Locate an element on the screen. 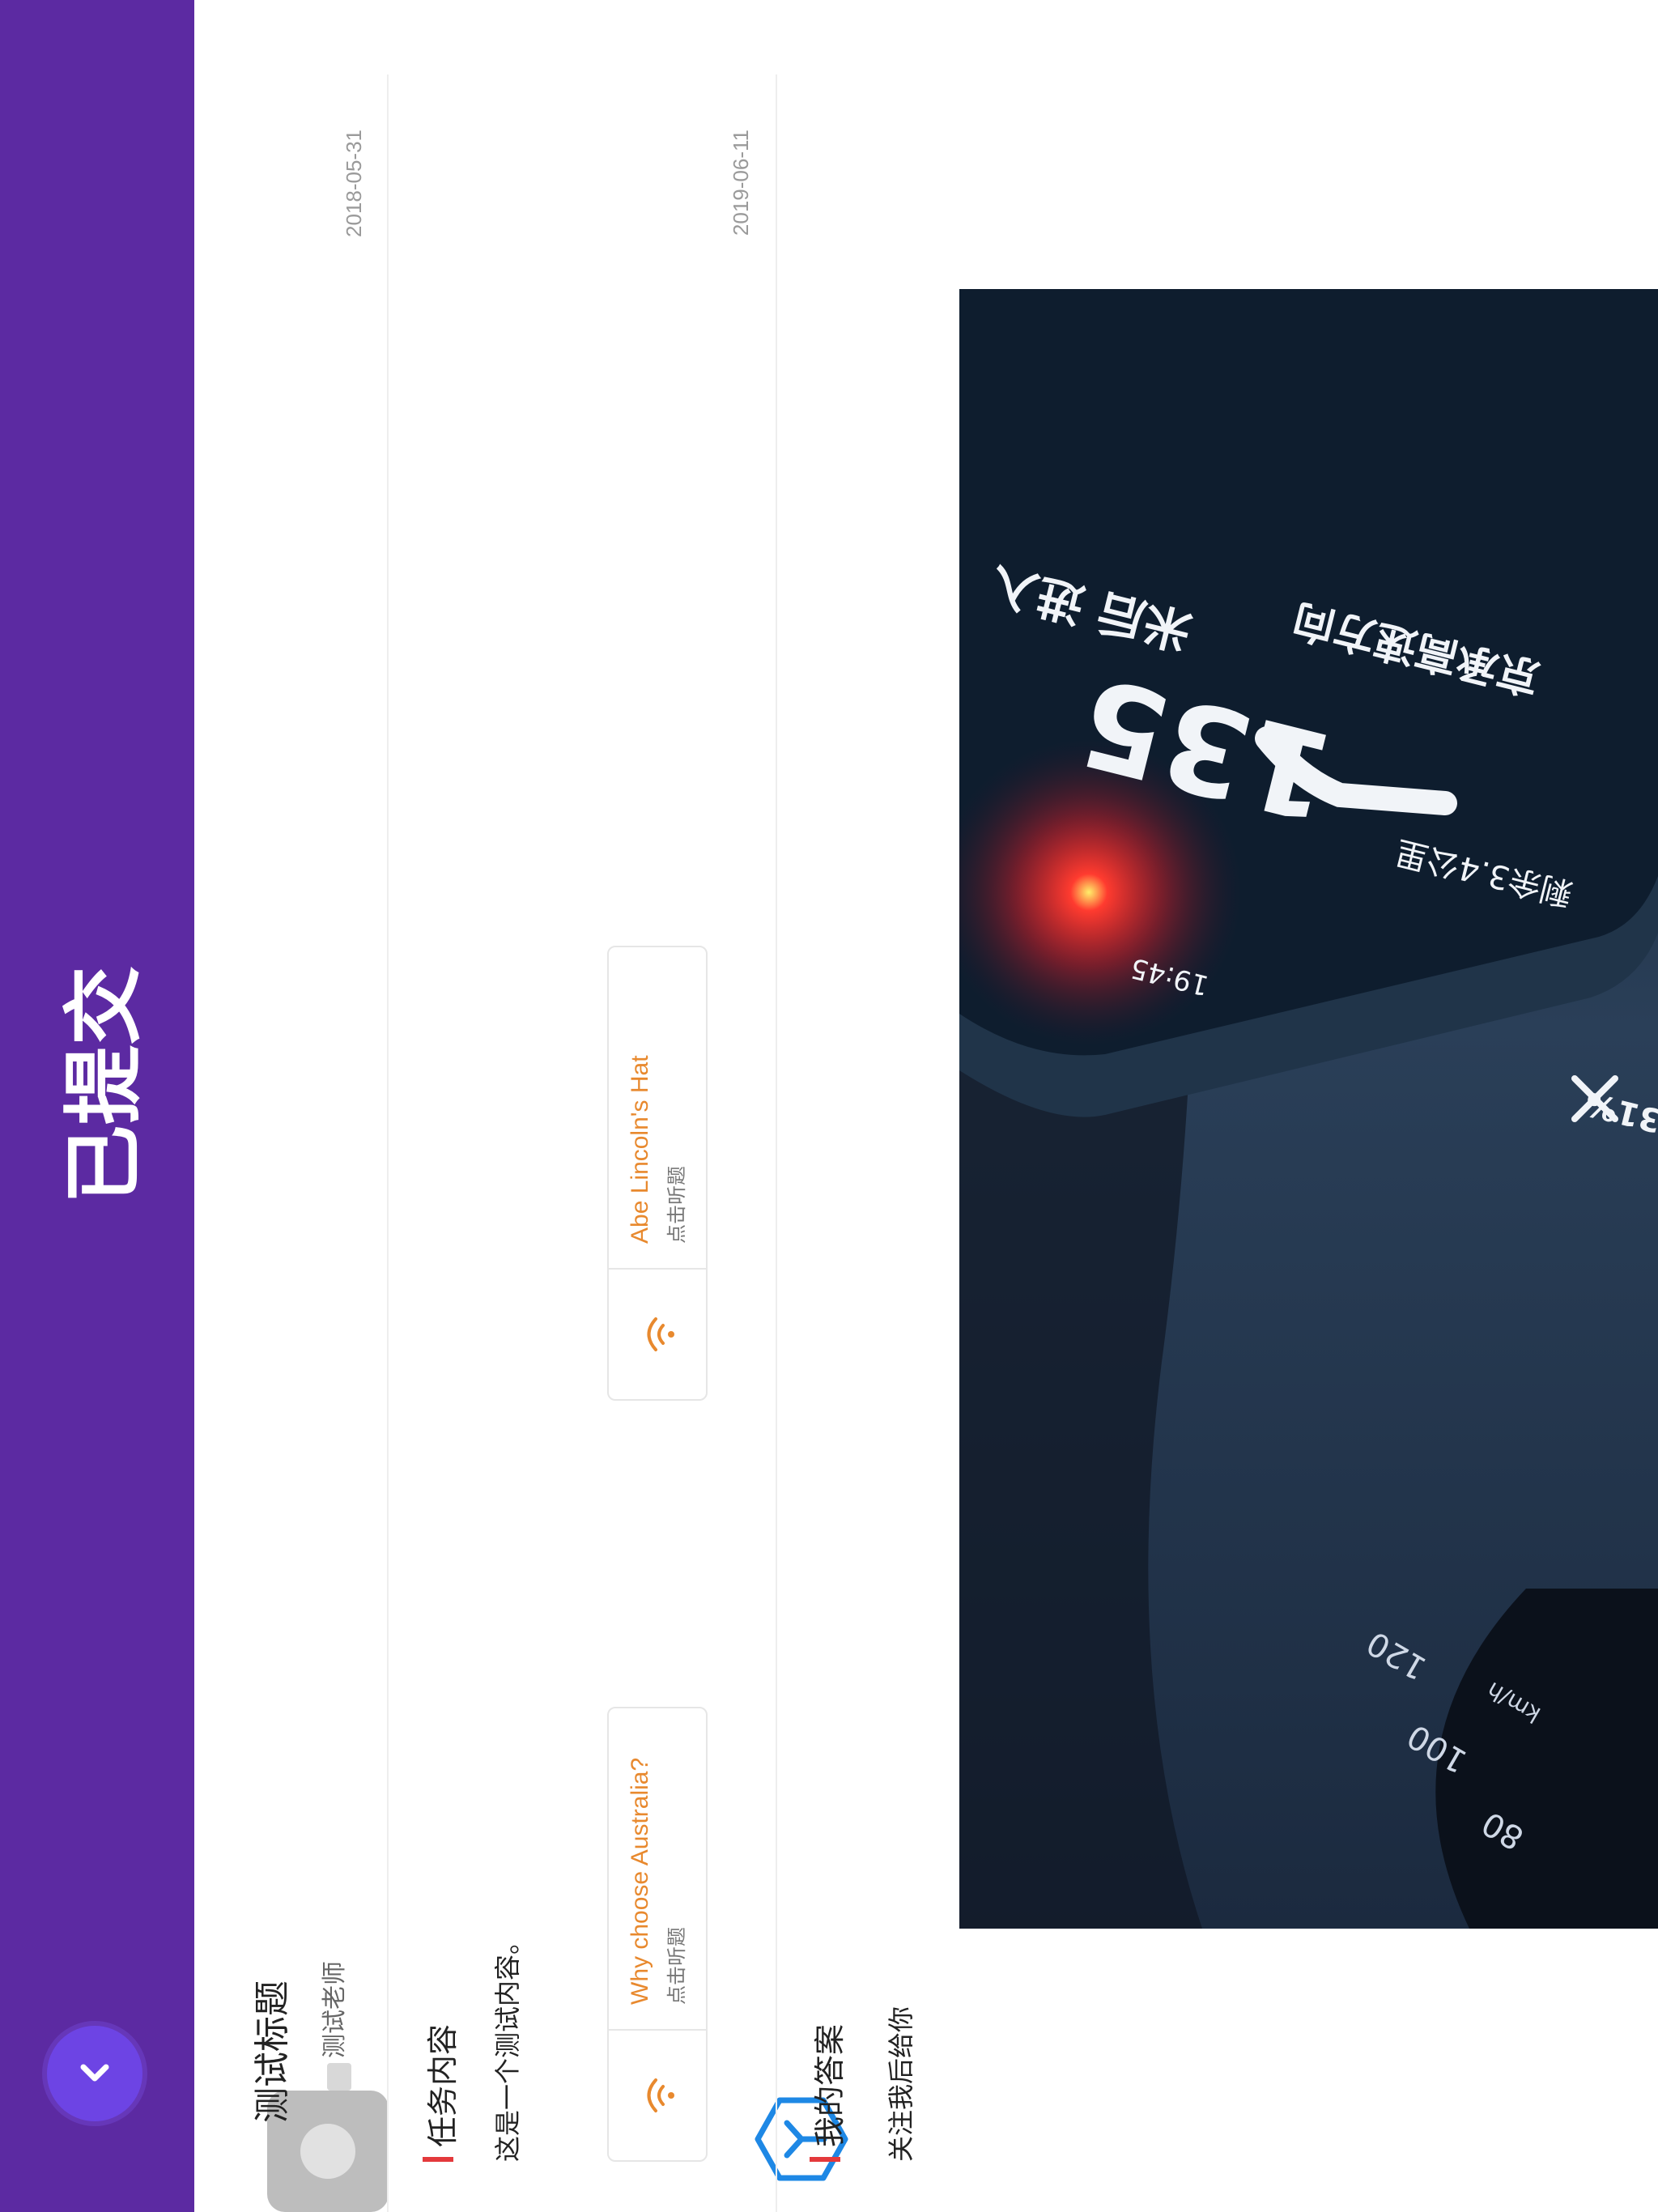 The image size is (1658, 2212). task-content: 这是一个测试内容。 is located at coordinates (507, 2045).